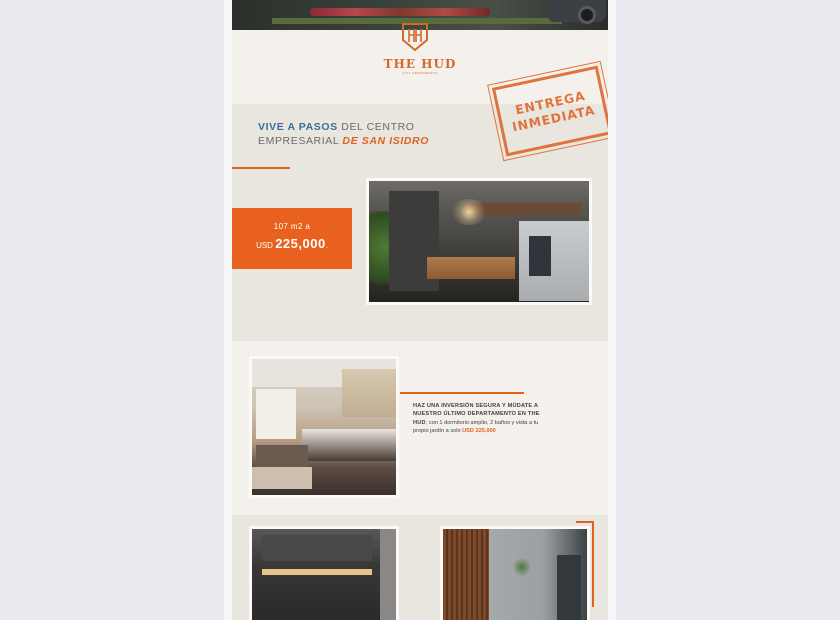  Describe the element at coordinates (593, 564) in the screenshot. I see `accent-corner-vertical` at that location.